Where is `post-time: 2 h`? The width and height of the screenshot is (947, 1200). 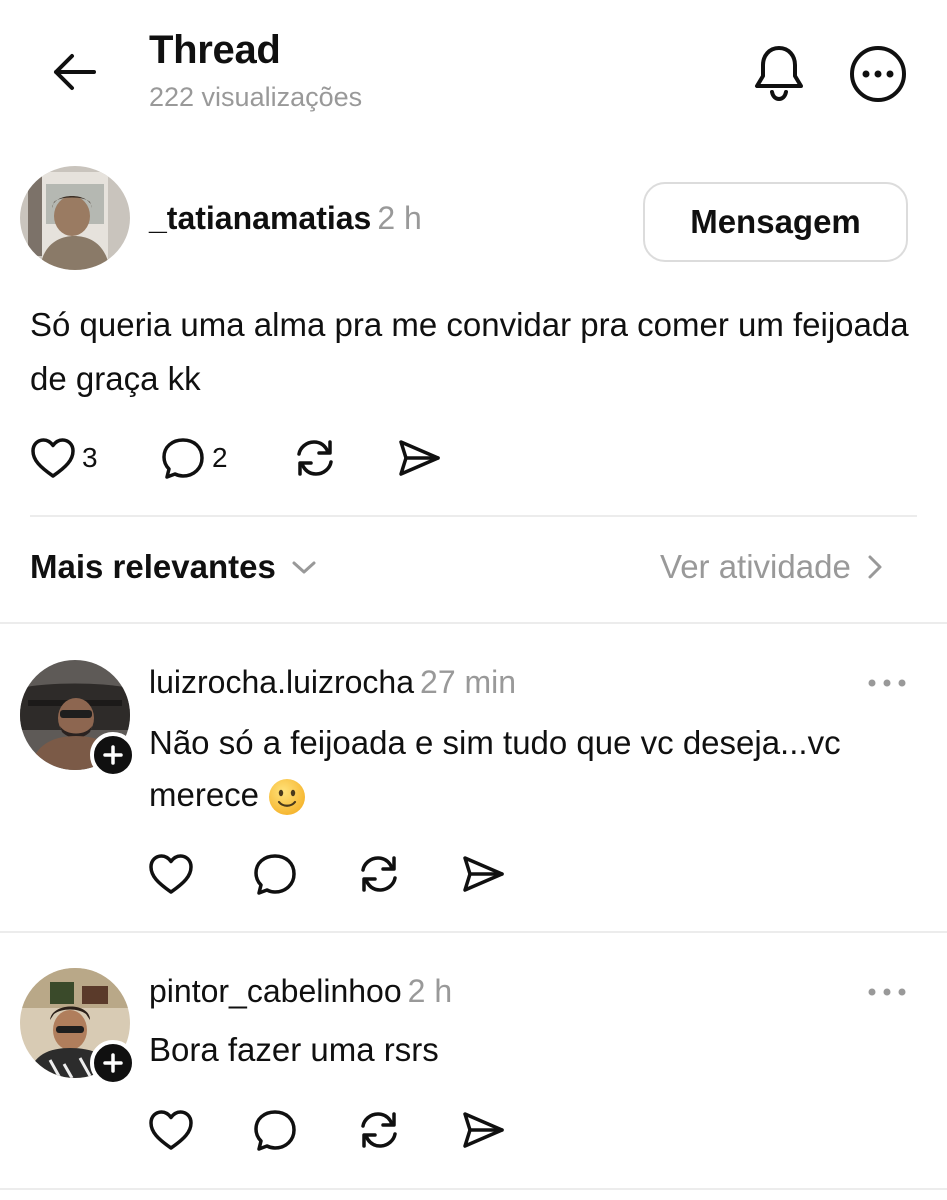 post-time: 2 h is located at coordinates (399, 218).